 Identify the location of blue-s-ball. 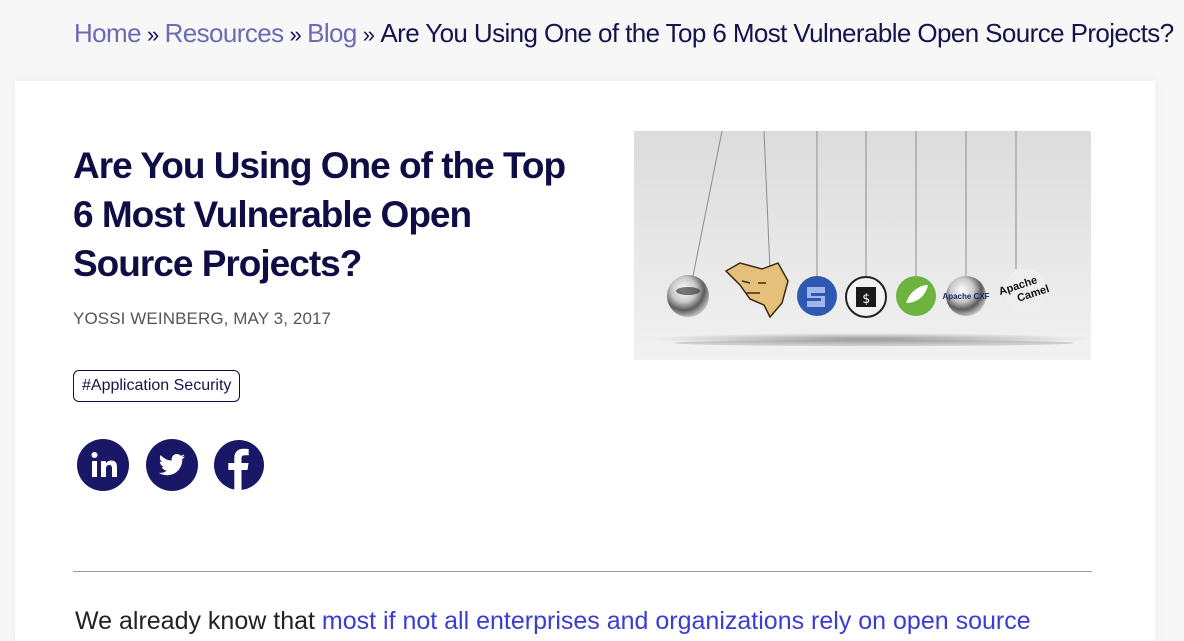
(817, 296).